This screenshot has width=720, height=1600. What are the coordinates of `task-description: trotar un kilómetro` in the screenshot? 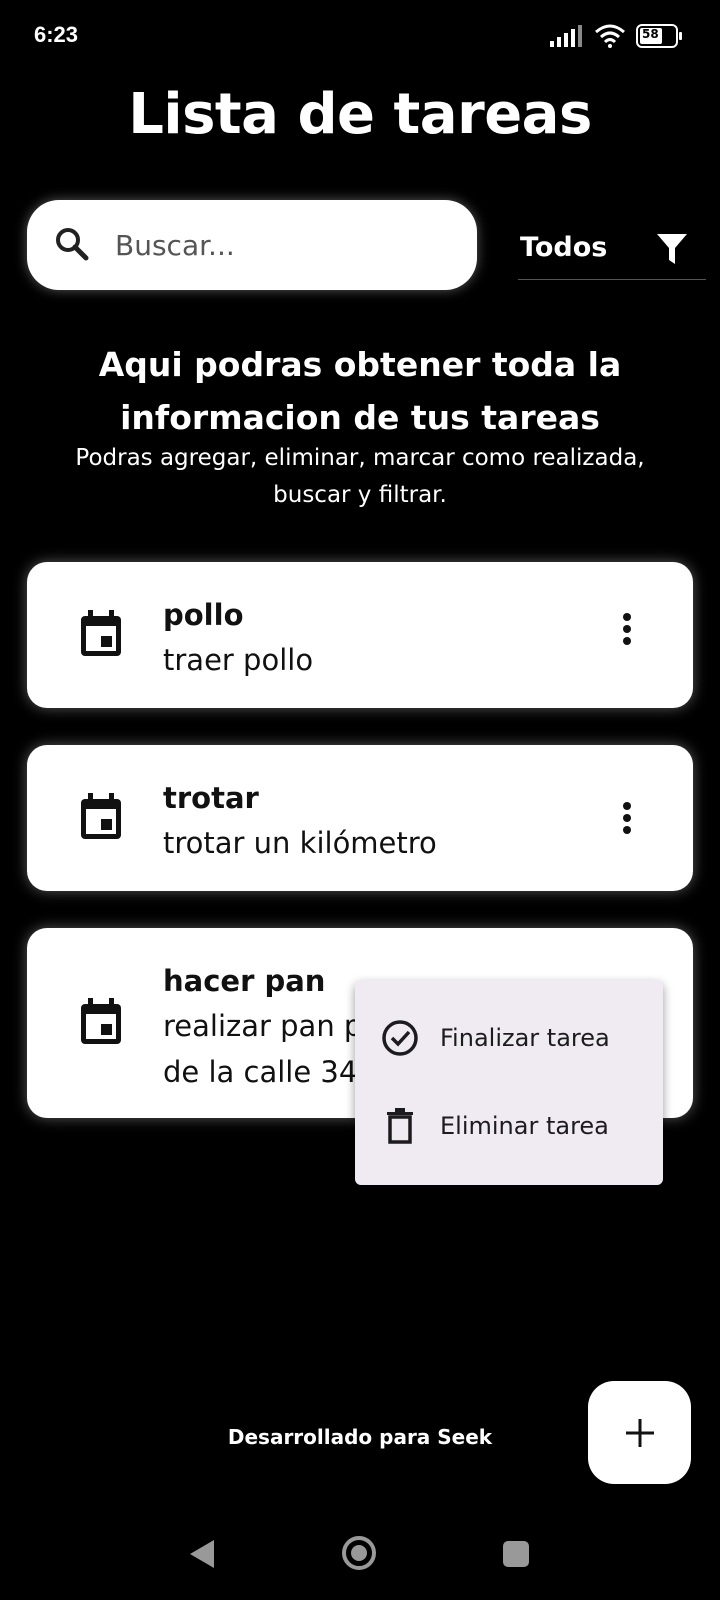 It's located at (300, 843).